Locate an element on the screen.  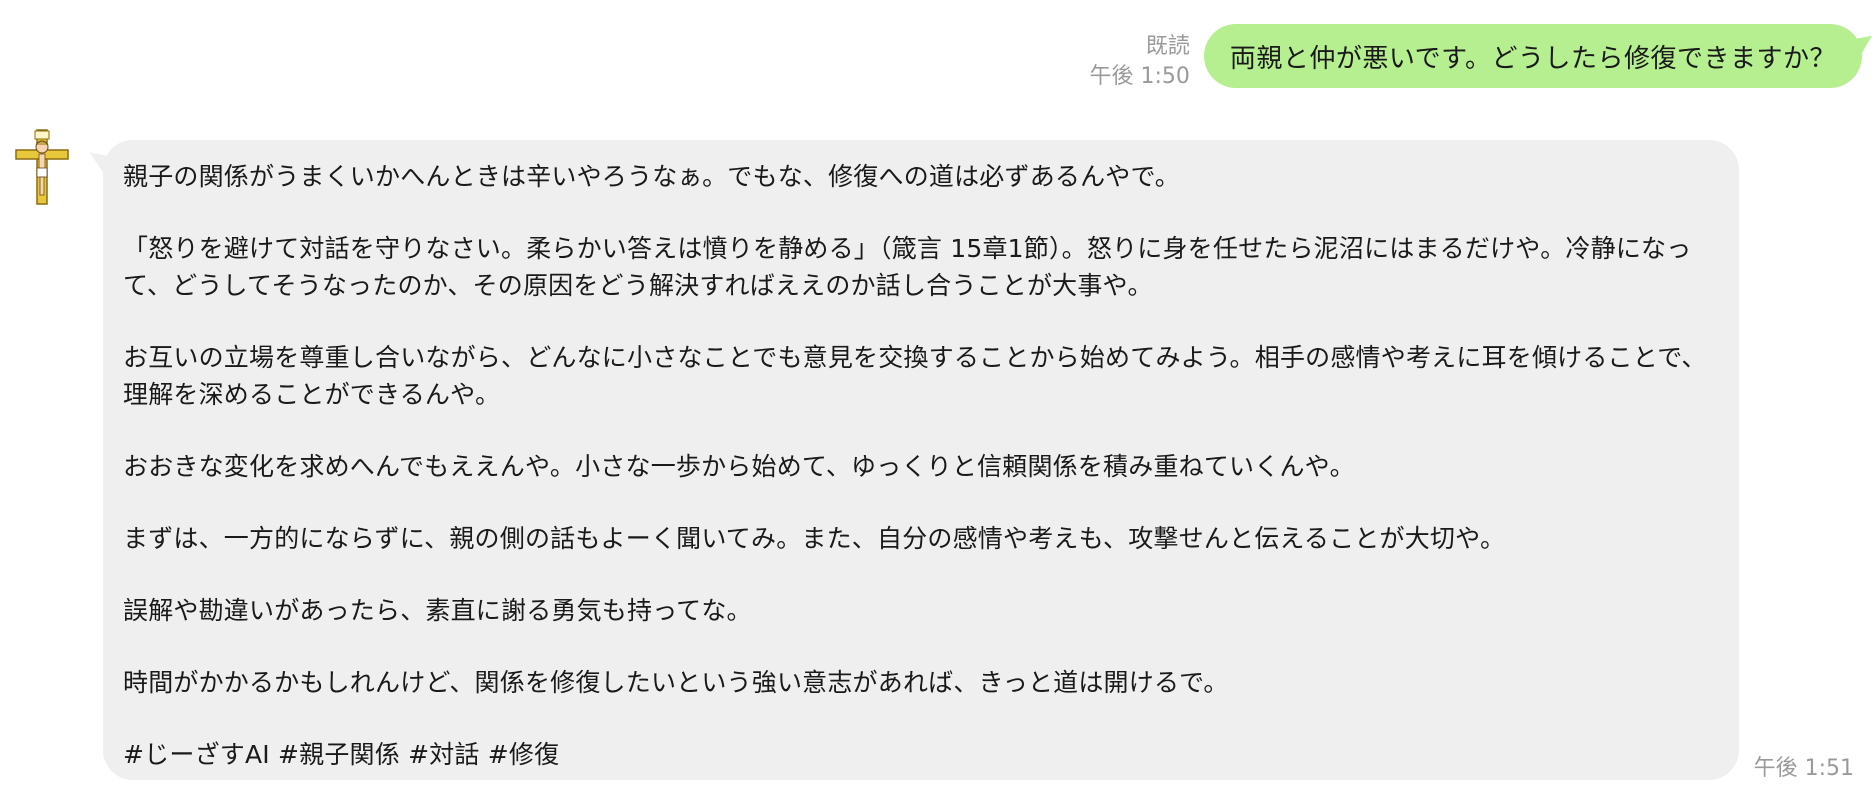
incoming-timestamp: 午後 1:51 is located at coordinates (1803, 768).